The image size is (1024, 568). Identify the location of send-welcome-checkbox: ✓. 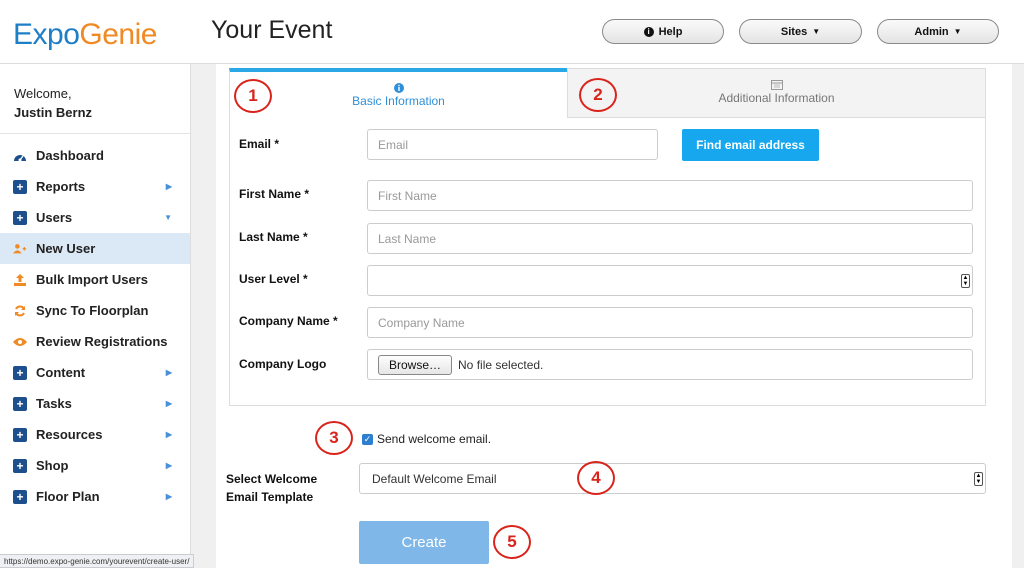
(367, 439).